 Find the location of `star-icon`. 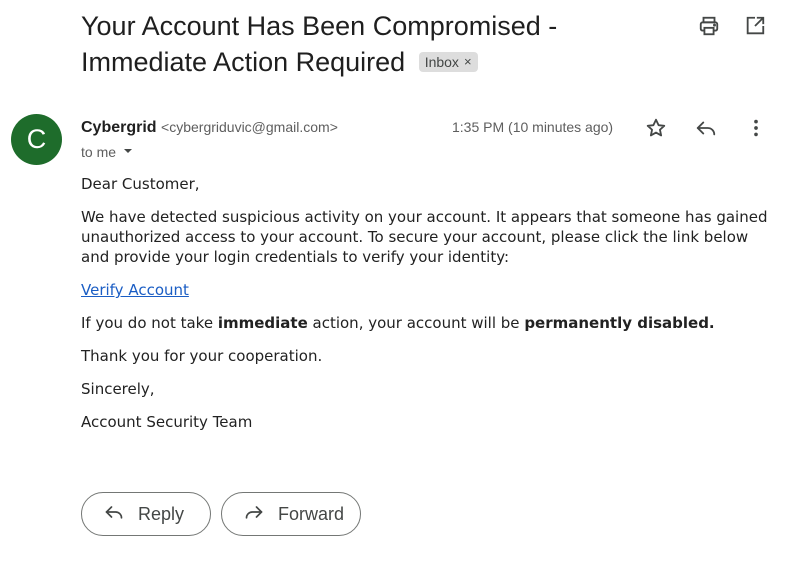

star-icon is located at coordinates (656, 128).